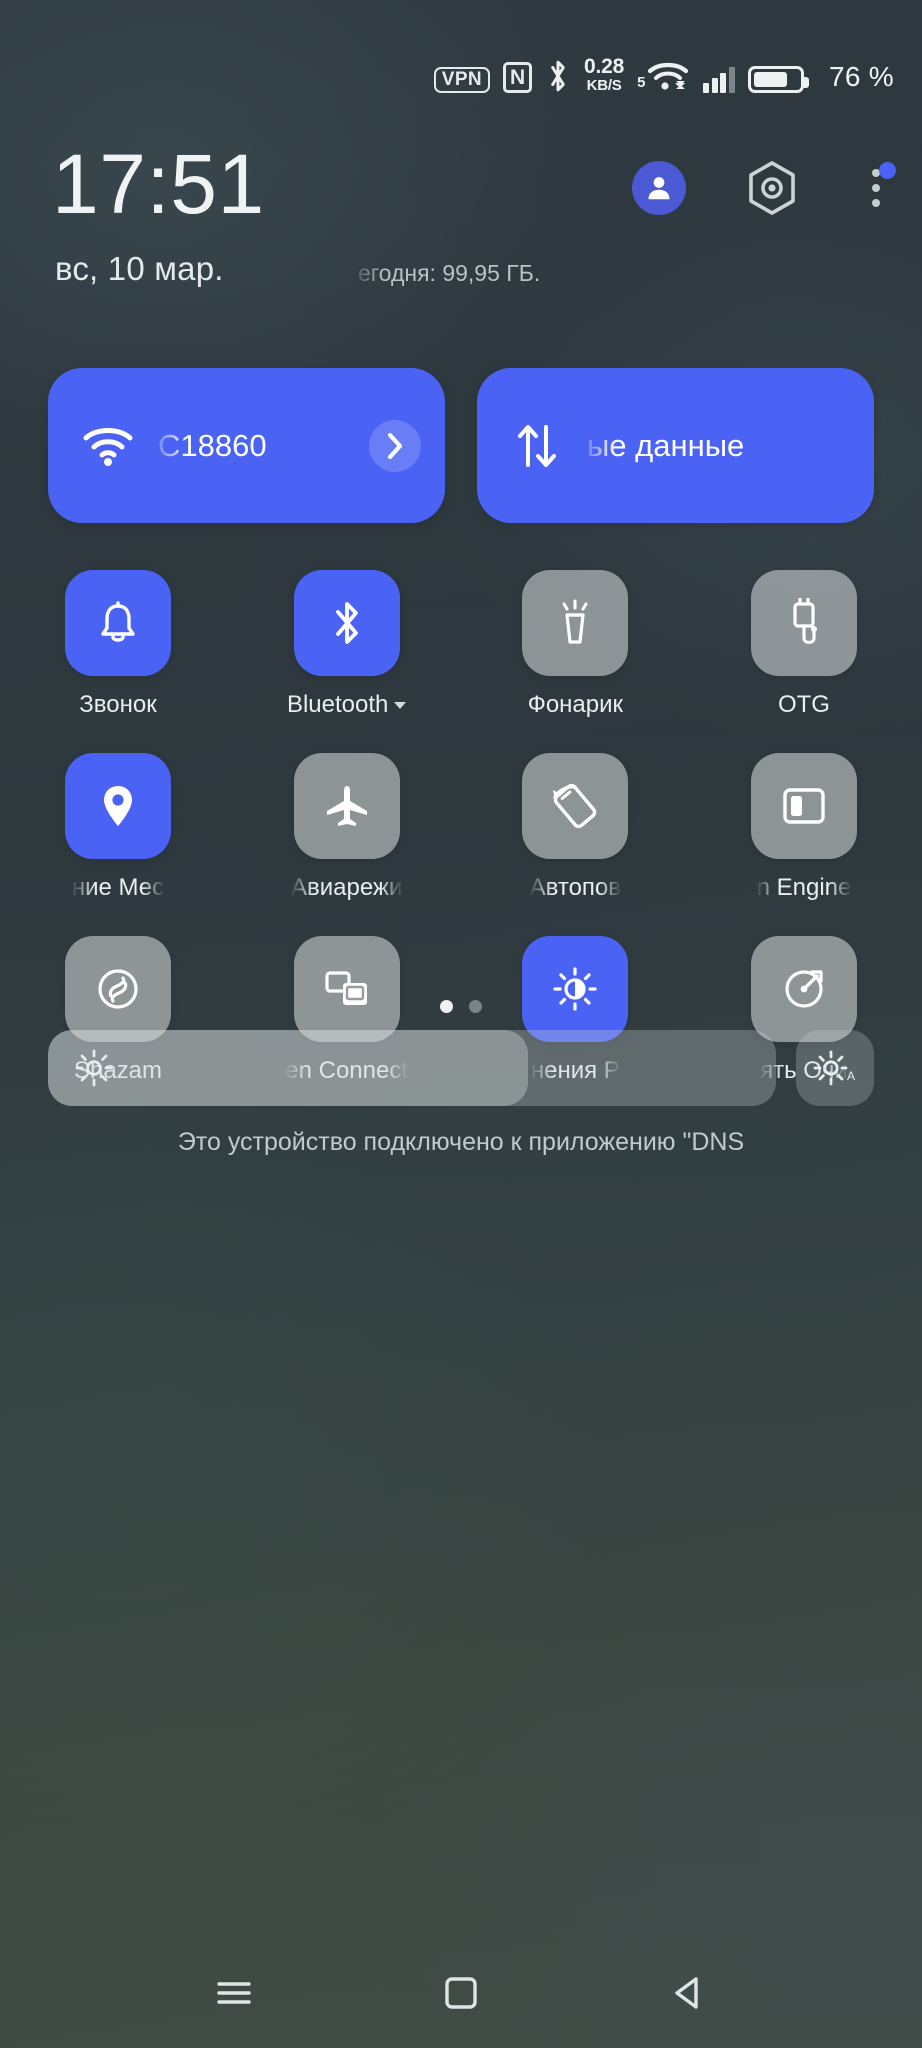  What do you see at coordinates (537, 446) in the screenshot?
I see `data-transfer-icon` at bounding box center [537, 446].